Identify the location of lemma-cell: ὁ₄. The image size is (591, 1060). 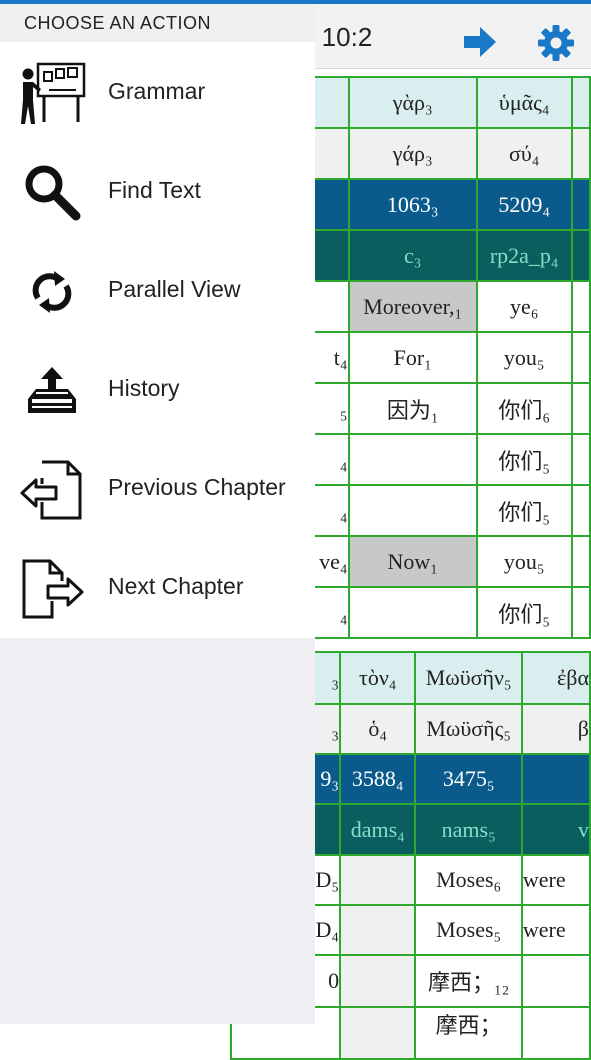
(378, 729).